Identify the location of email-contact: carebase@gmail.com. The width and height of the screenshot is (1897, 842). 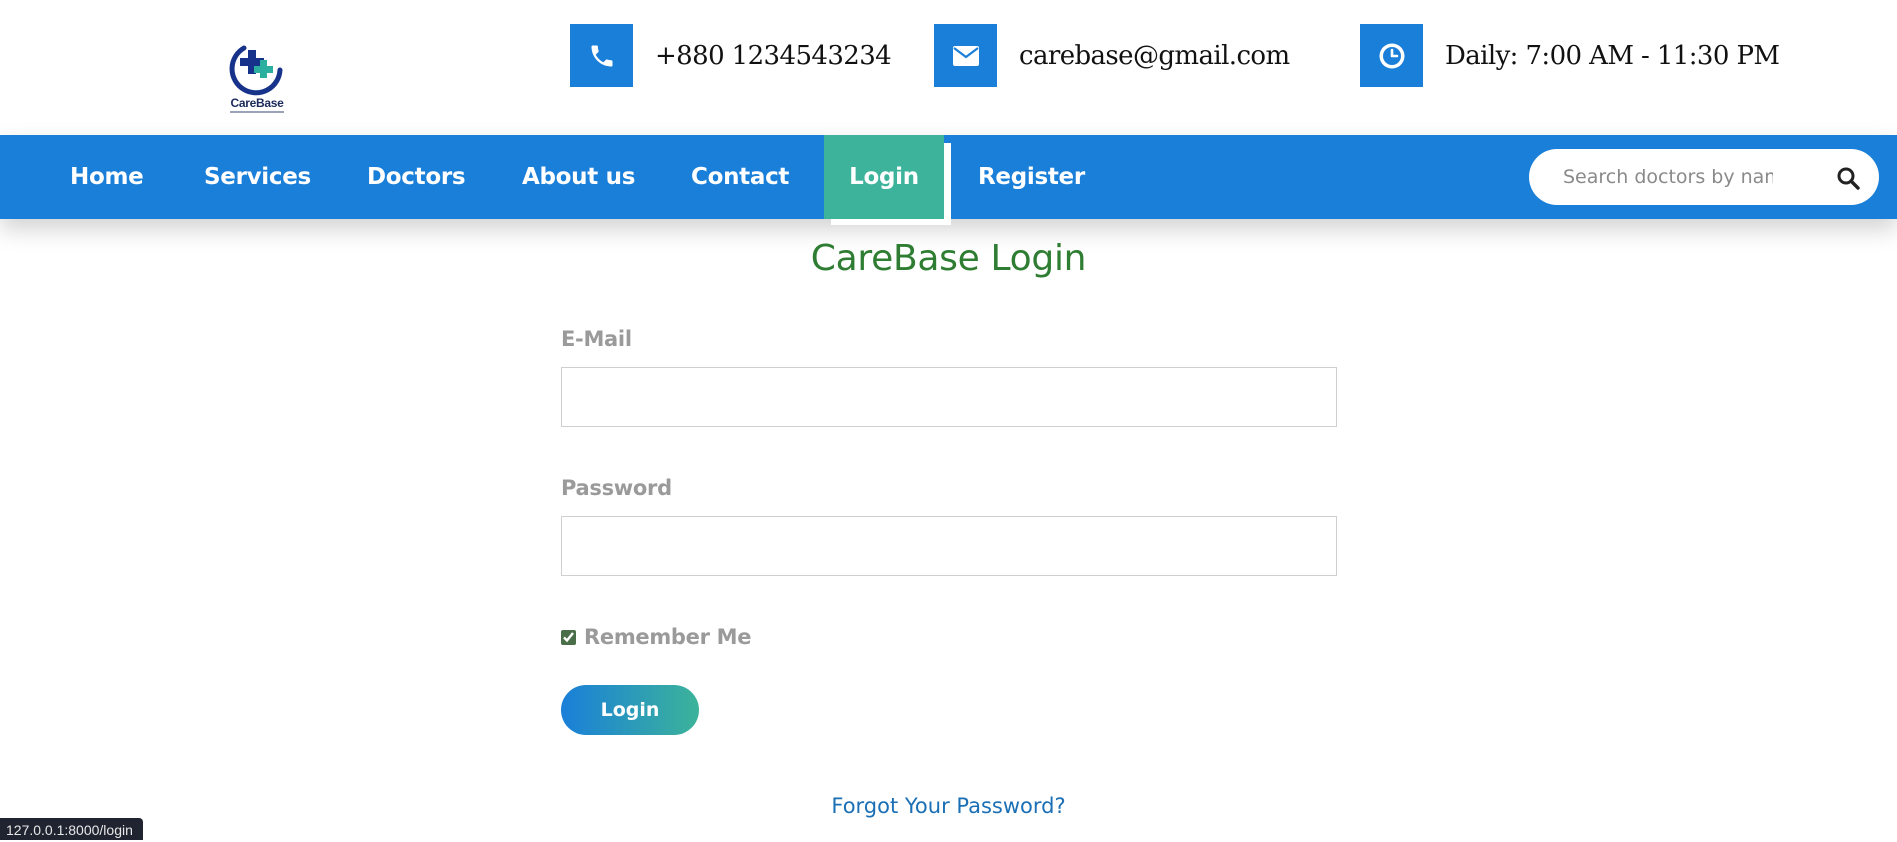
(1112, 55).